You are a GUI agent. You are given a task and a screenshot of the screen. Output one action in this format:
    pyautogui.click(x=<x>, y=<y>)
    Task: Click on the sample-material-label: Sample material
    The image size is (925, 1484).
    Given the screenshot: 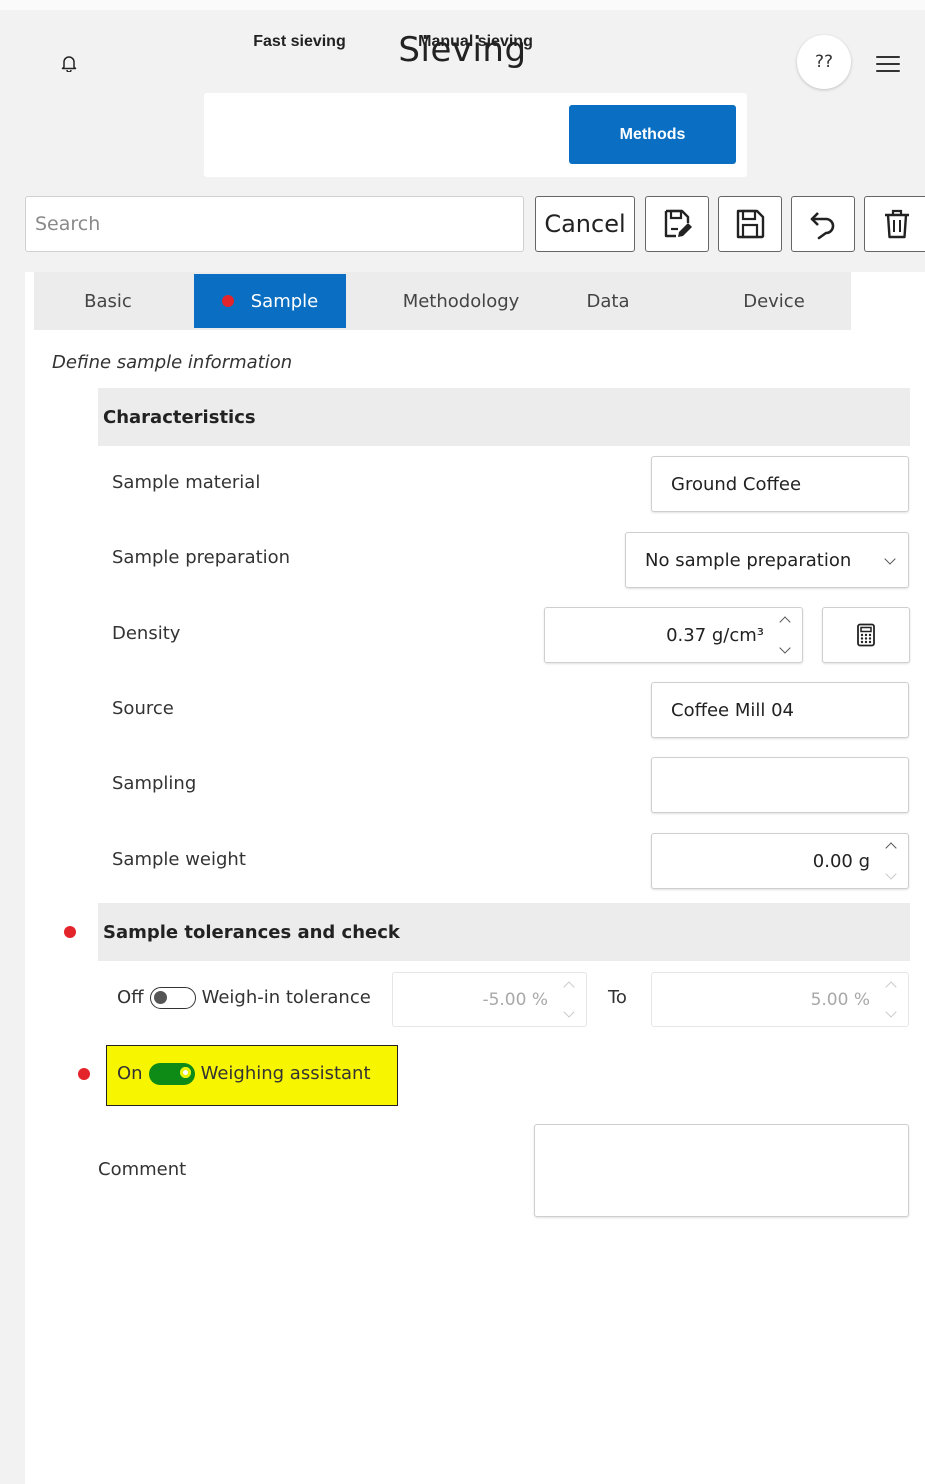 What is the action you would take?
    pyautogui.click(x=186, y=482)
    